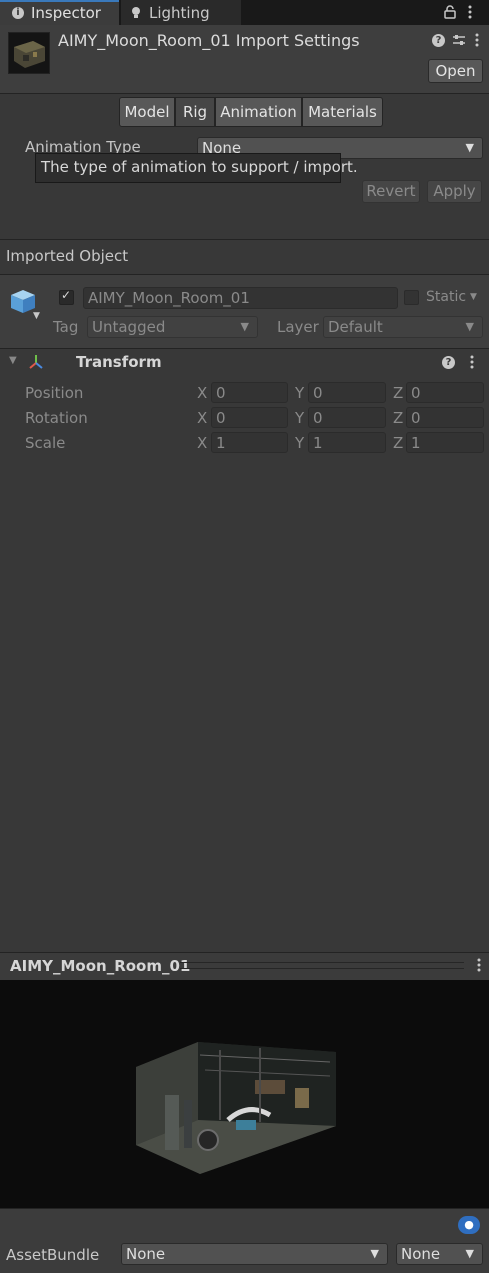  I want to click on rotation-y-field: 0, so click(347, 417).